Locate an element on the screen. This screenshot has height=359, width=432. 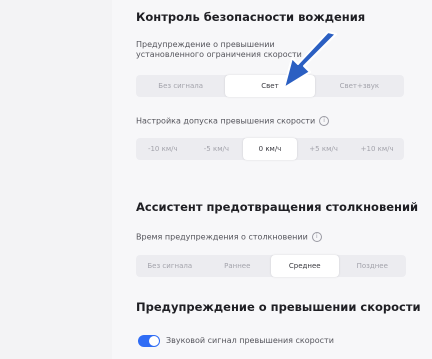
speed-tolerance-option-minus-10: -10 км/ч is located at coordinates (163, 149).